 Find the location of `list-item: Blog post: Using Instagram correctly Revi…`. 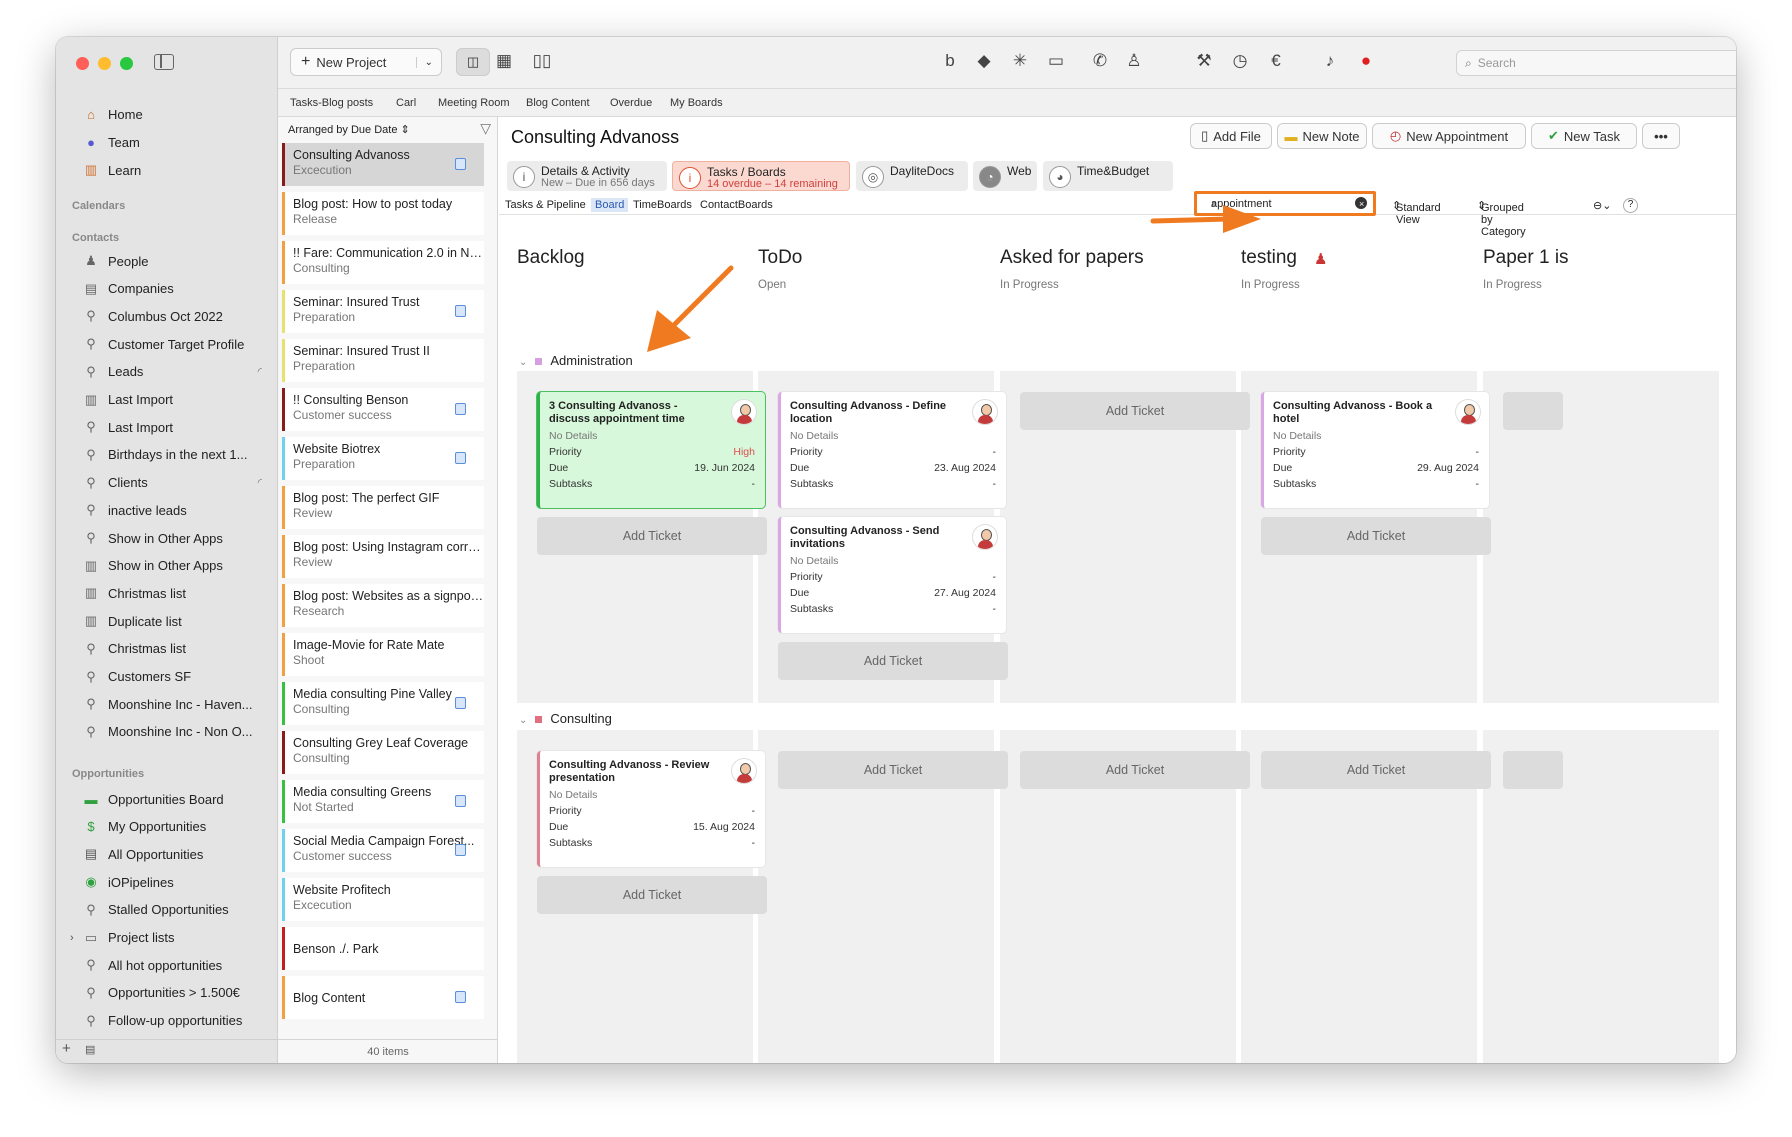

list-item: Blog post: Using Instagram correctly Revi… is located at coordinates (383, 556).